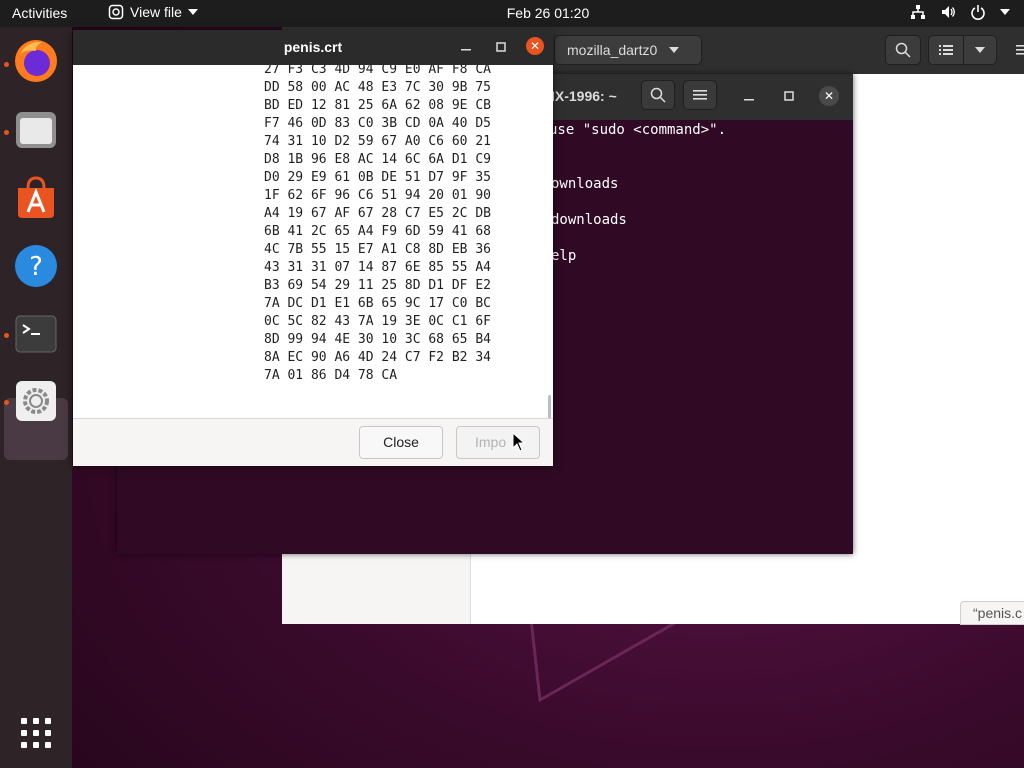 The image size is (1024, 768). Describe the element at coordinates (36, 401) in the screenshot. I see `settings-icon` at that location.